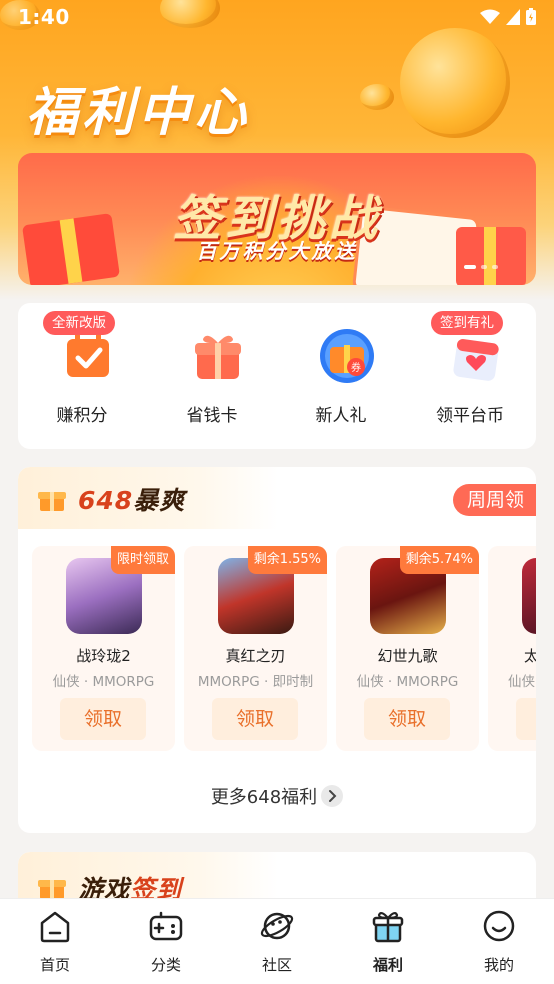 Image resolution: width=554 pixels, height=984 pixels. I want to click on bottom-tab-bar: 首页 分类 社区 福利 我的, so click(277, 941).